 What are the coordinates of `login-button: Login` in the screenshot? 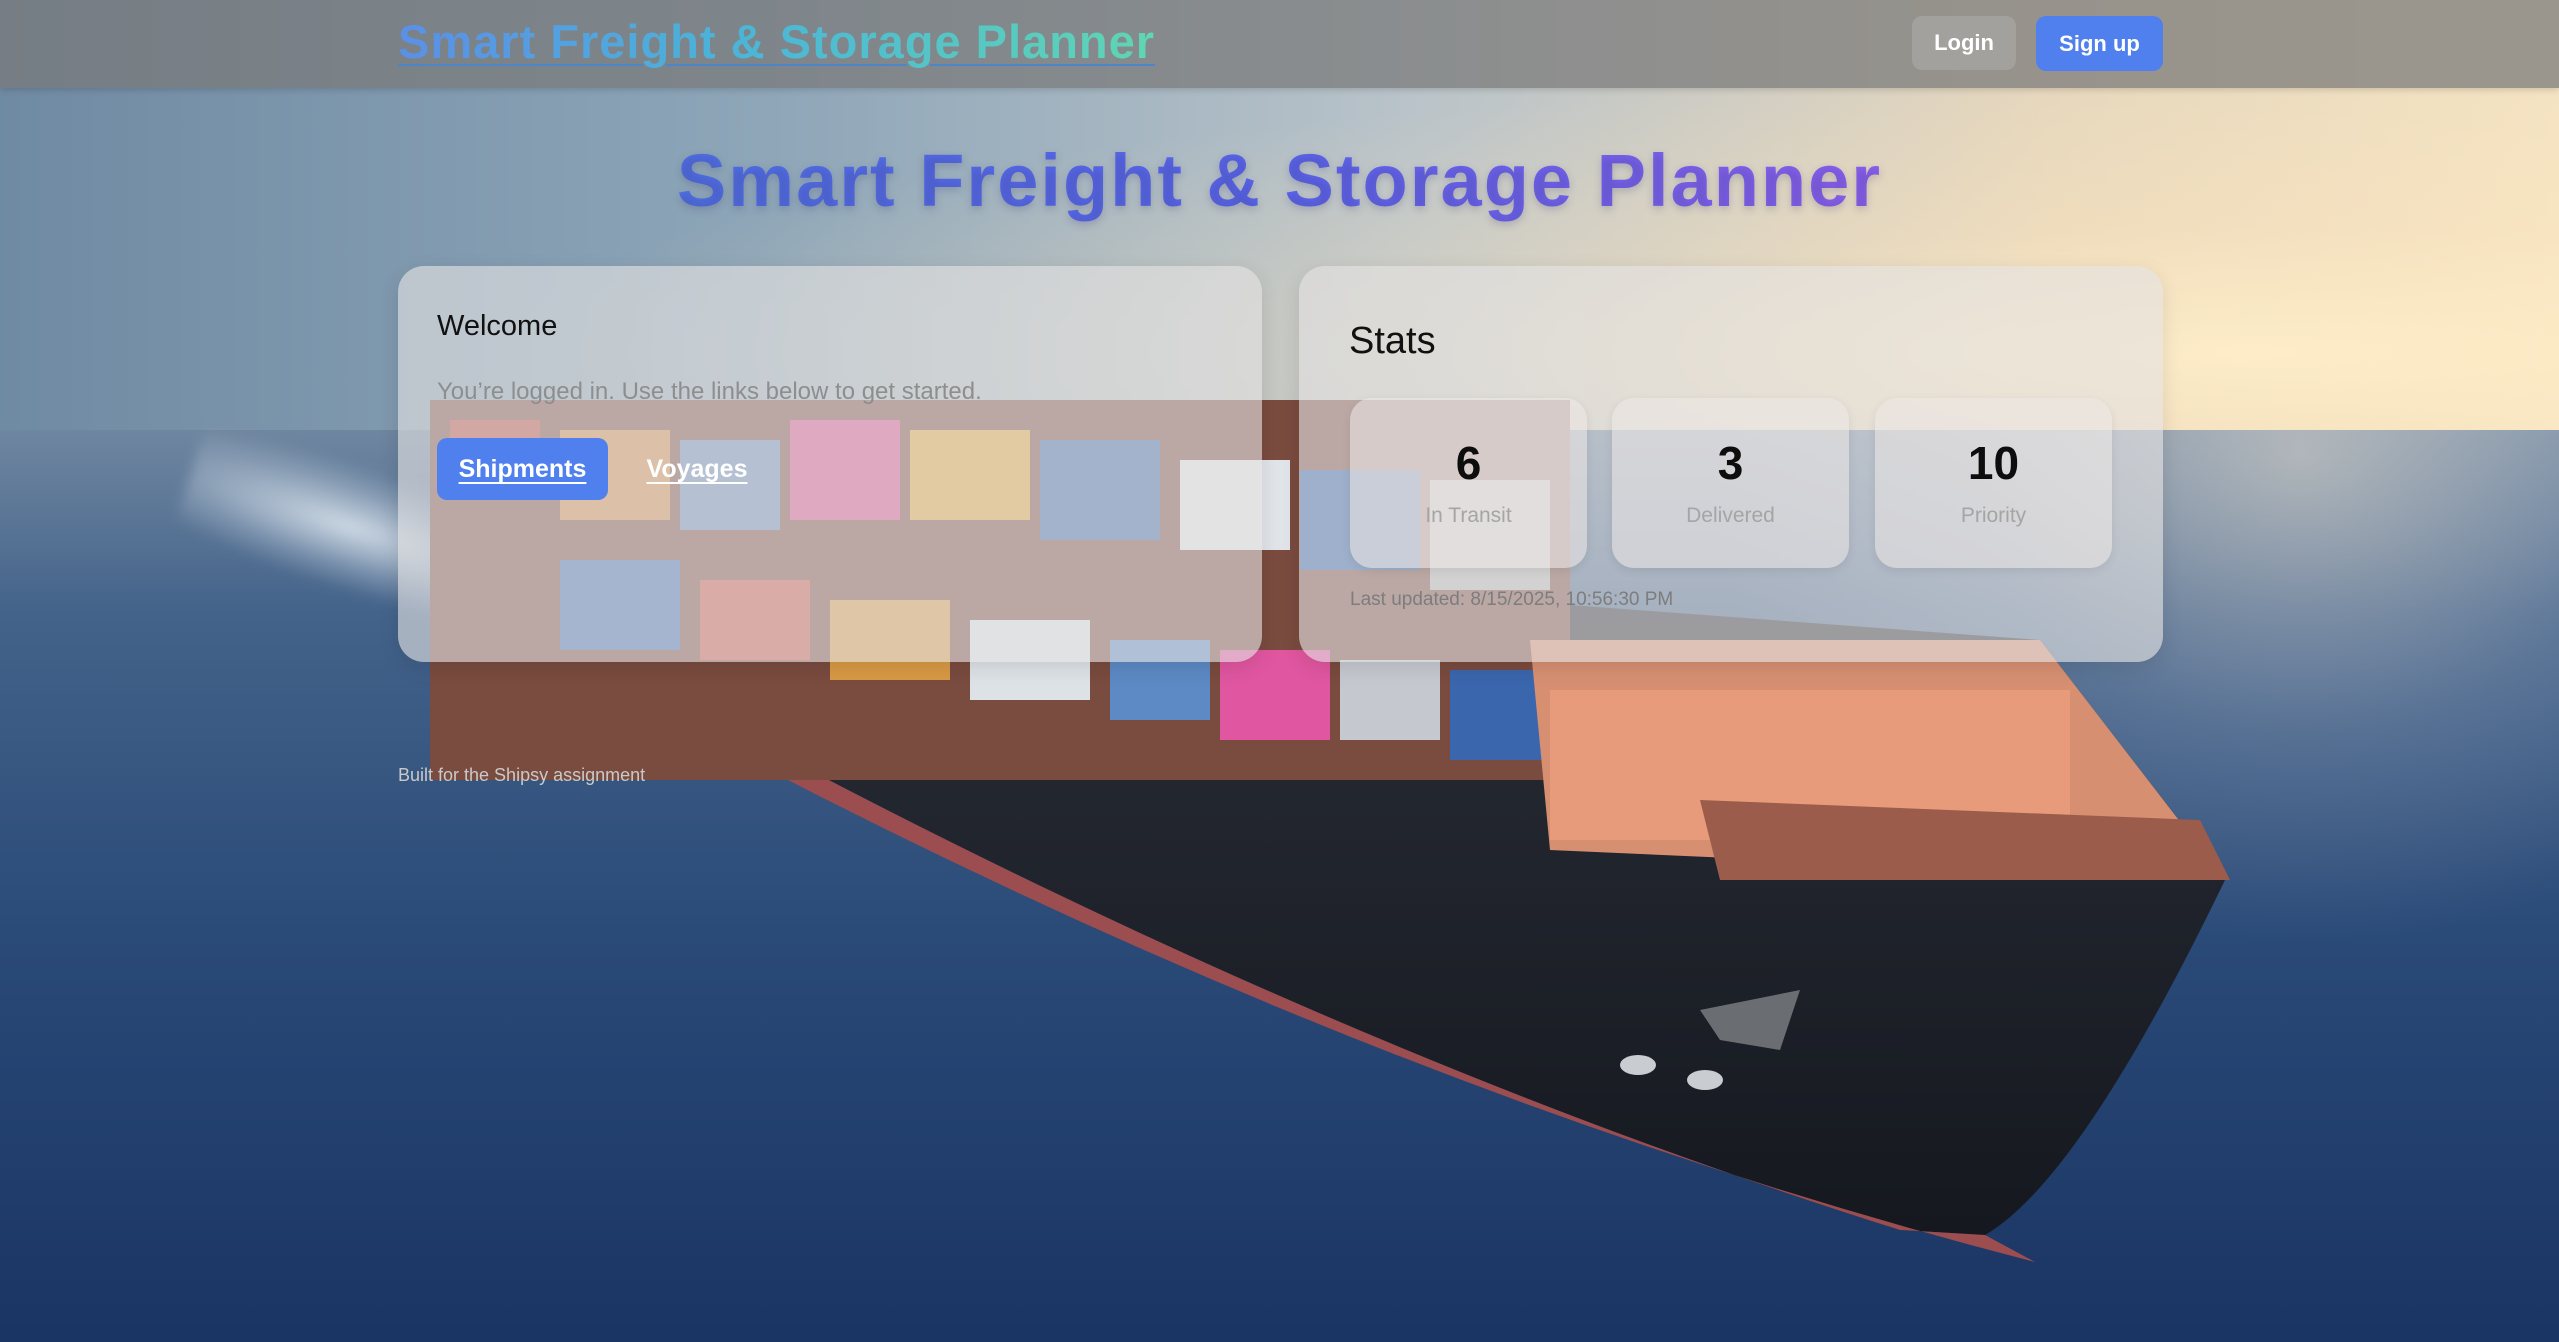 It's located at (1964, 43).